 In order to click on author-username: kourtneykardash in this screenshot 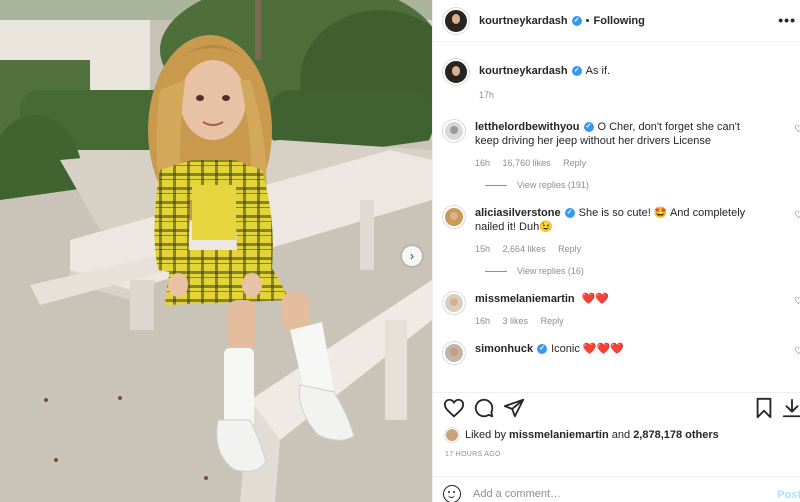, I will do `click(523, 21)`.